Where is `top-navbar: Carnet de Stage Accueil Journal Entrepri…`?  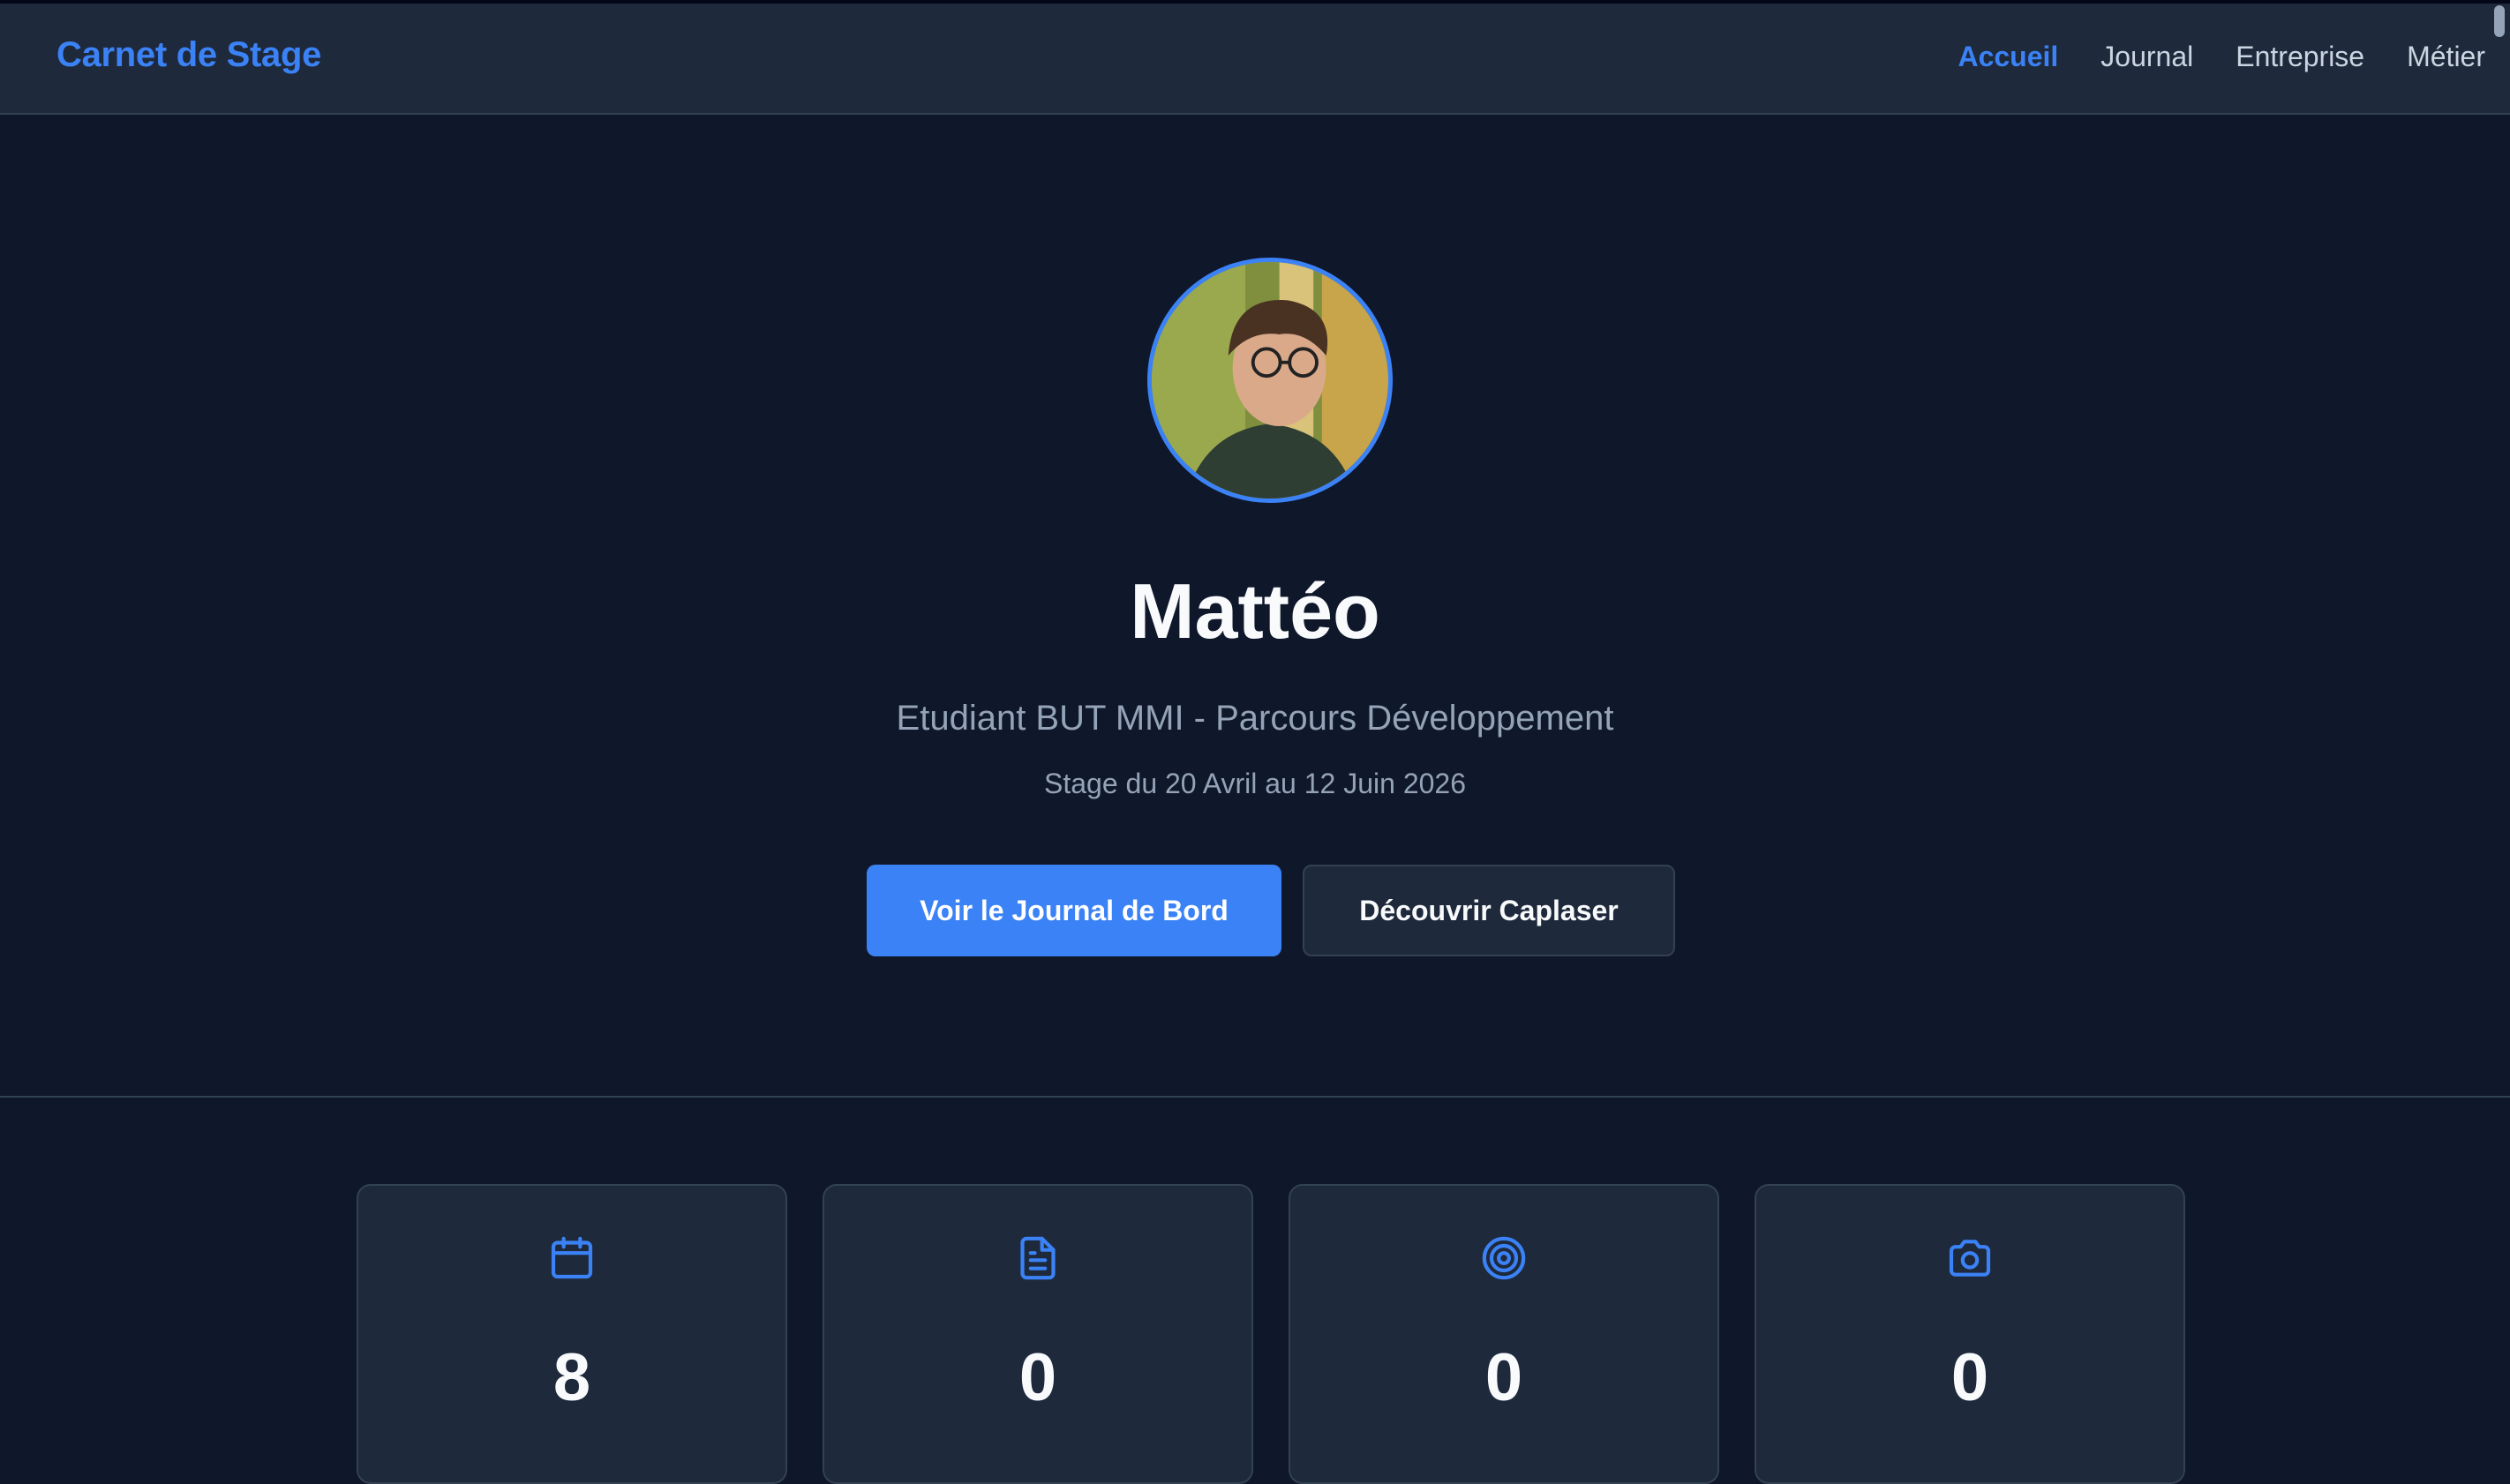
top-navbar: Carnet de Stage Accueil Journal Entrepri… is located at coordinates (1255, 60).